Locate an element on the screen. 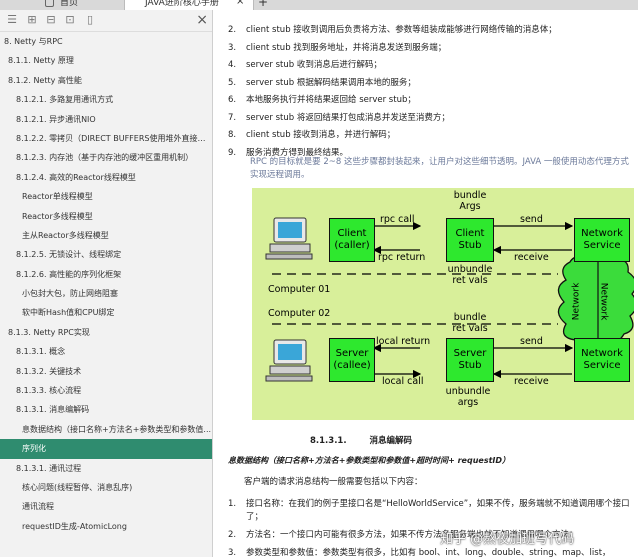  network-service-bottom-box: Network Service is located at coordinates (602, 360).